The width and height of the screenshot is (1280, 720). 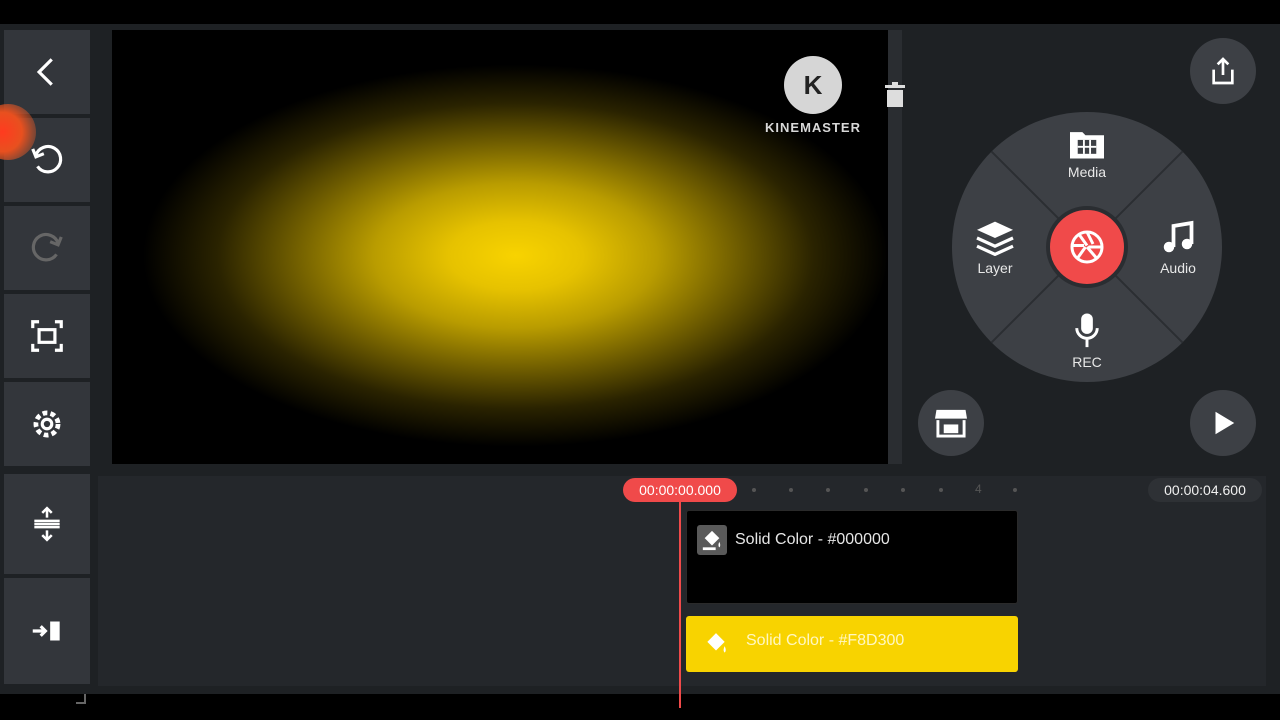 What do you see at coordinates (1087, 330) in the screenshot?
I see `microphone-icon` at bounding box center [1087, 330].